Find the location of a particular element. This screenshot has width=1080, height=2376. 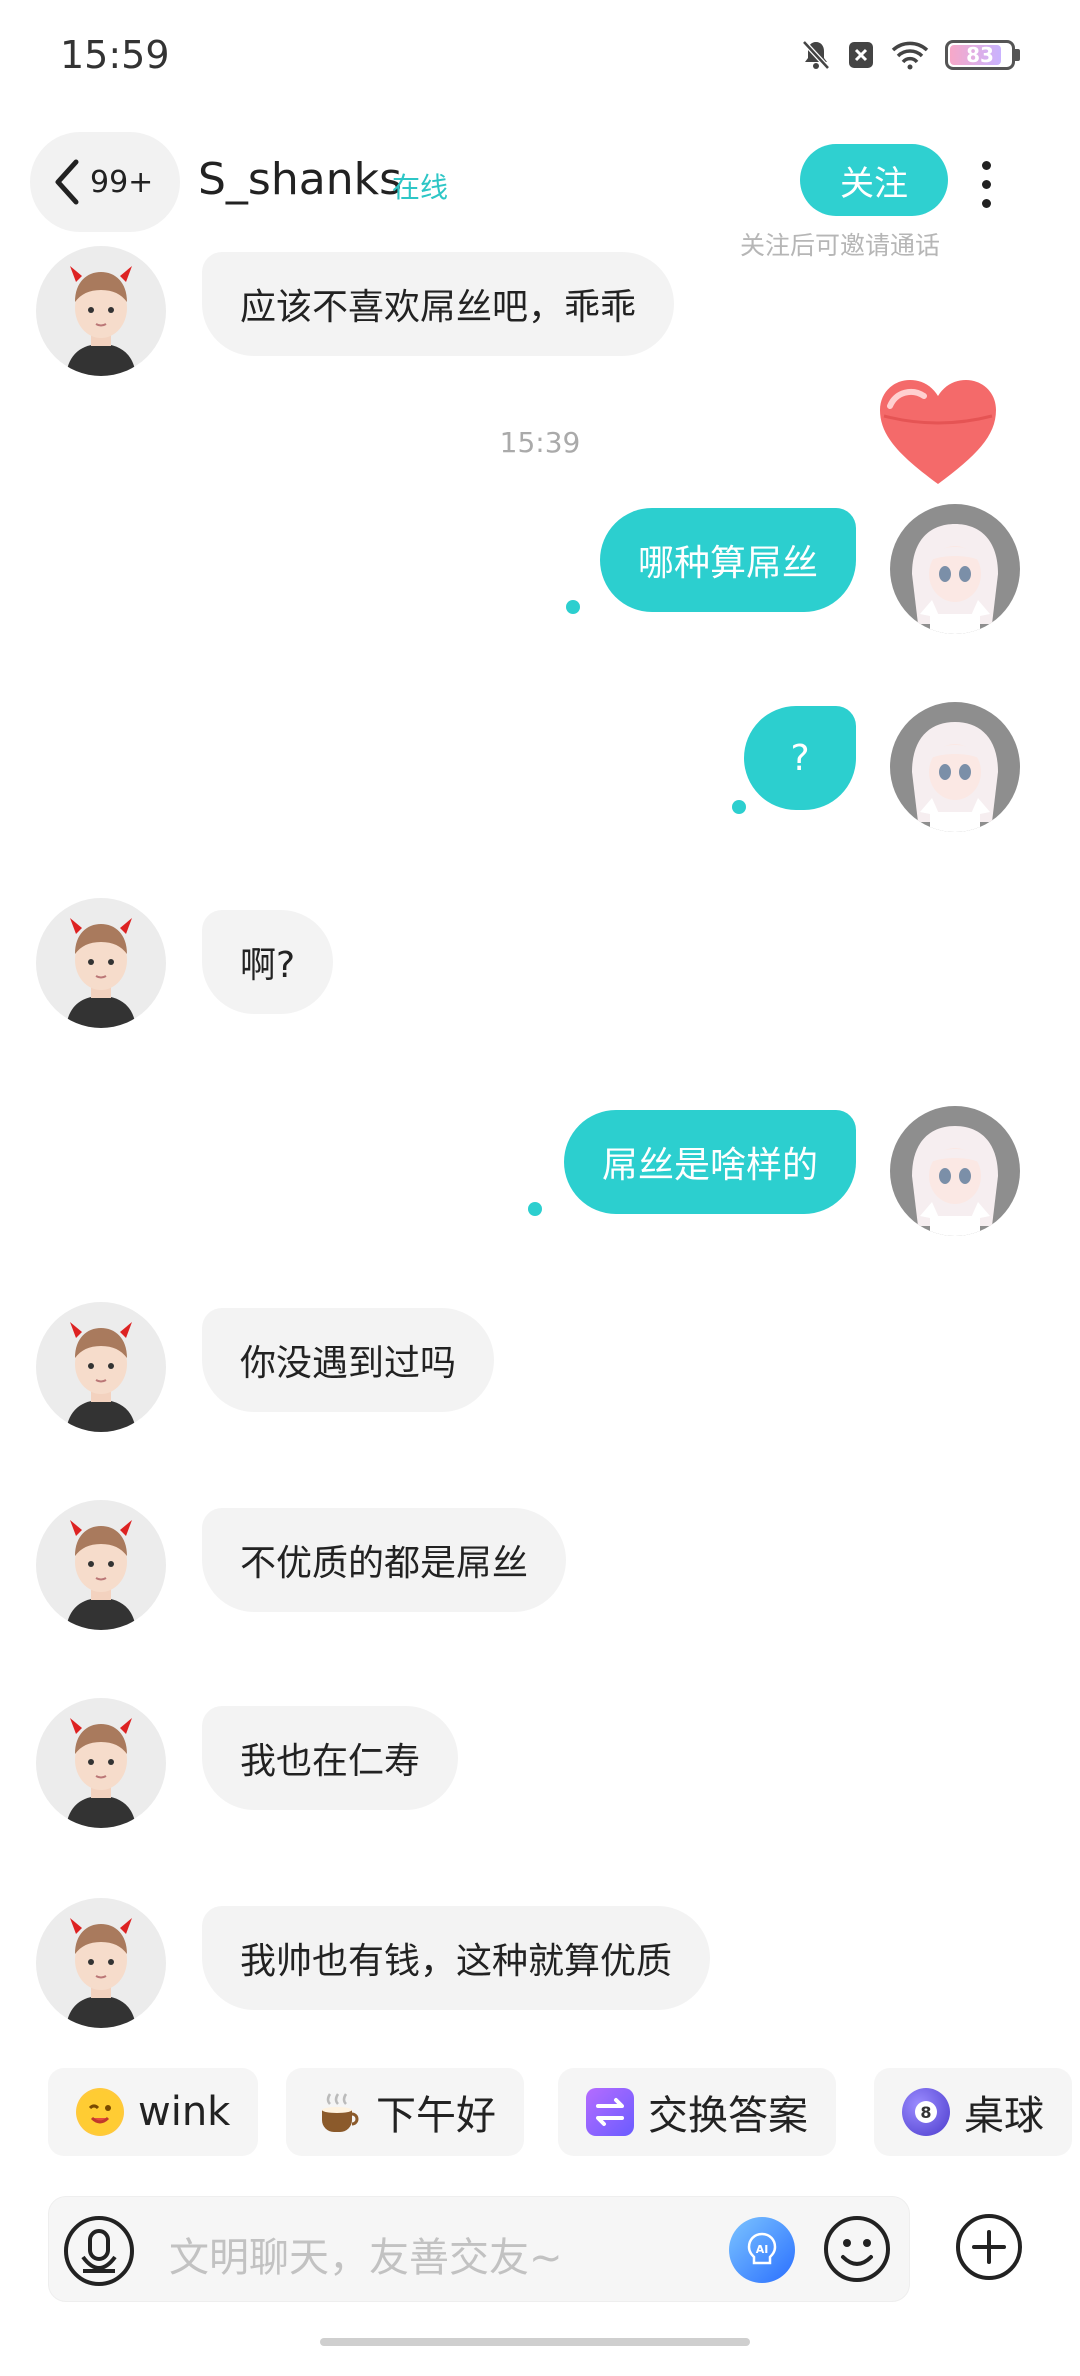

contact-name: S_shanks is located at coordinates (300, 179).